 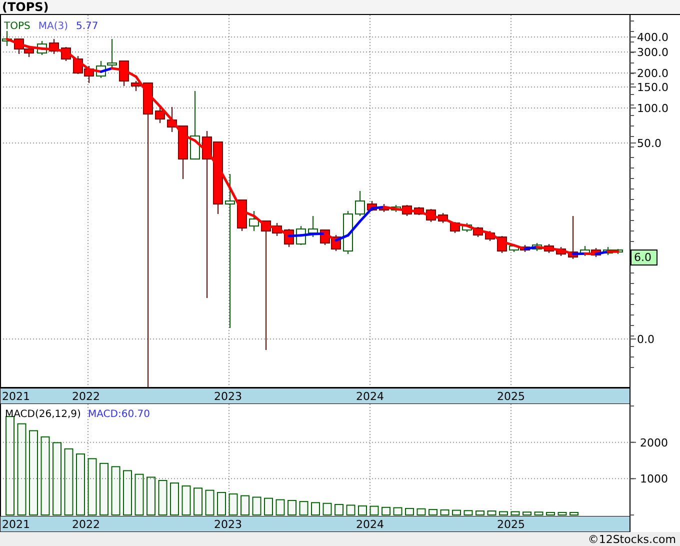 I want to click on price-axis-label: 200.0, so click(x=652, y=73).